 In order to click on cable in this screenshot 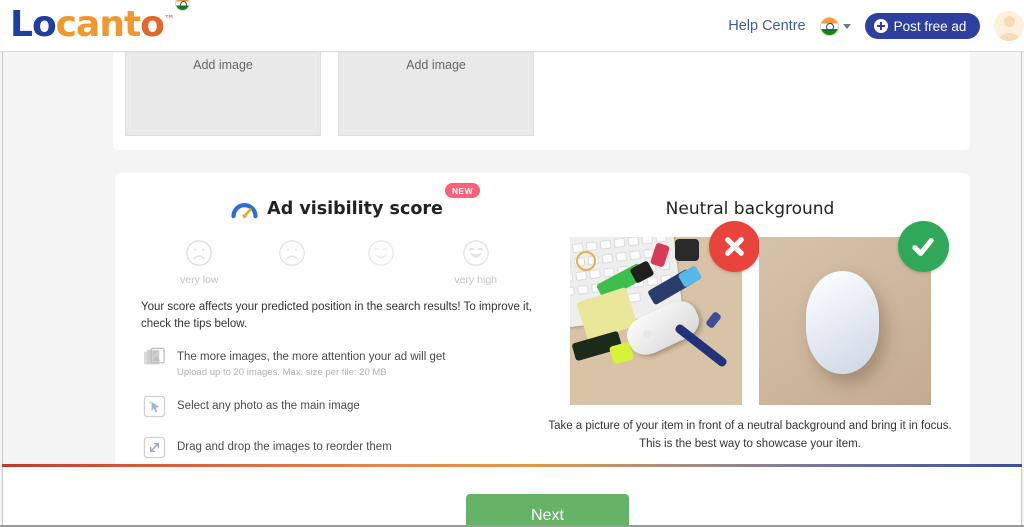, I will do `click(585, 261)`.